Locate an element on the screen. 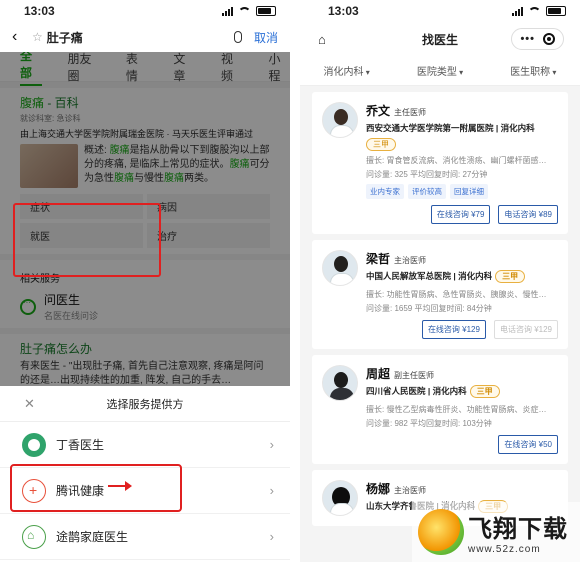  online-consult-button: 在线咨询 ¥50 is located at coordinates (528, 444).